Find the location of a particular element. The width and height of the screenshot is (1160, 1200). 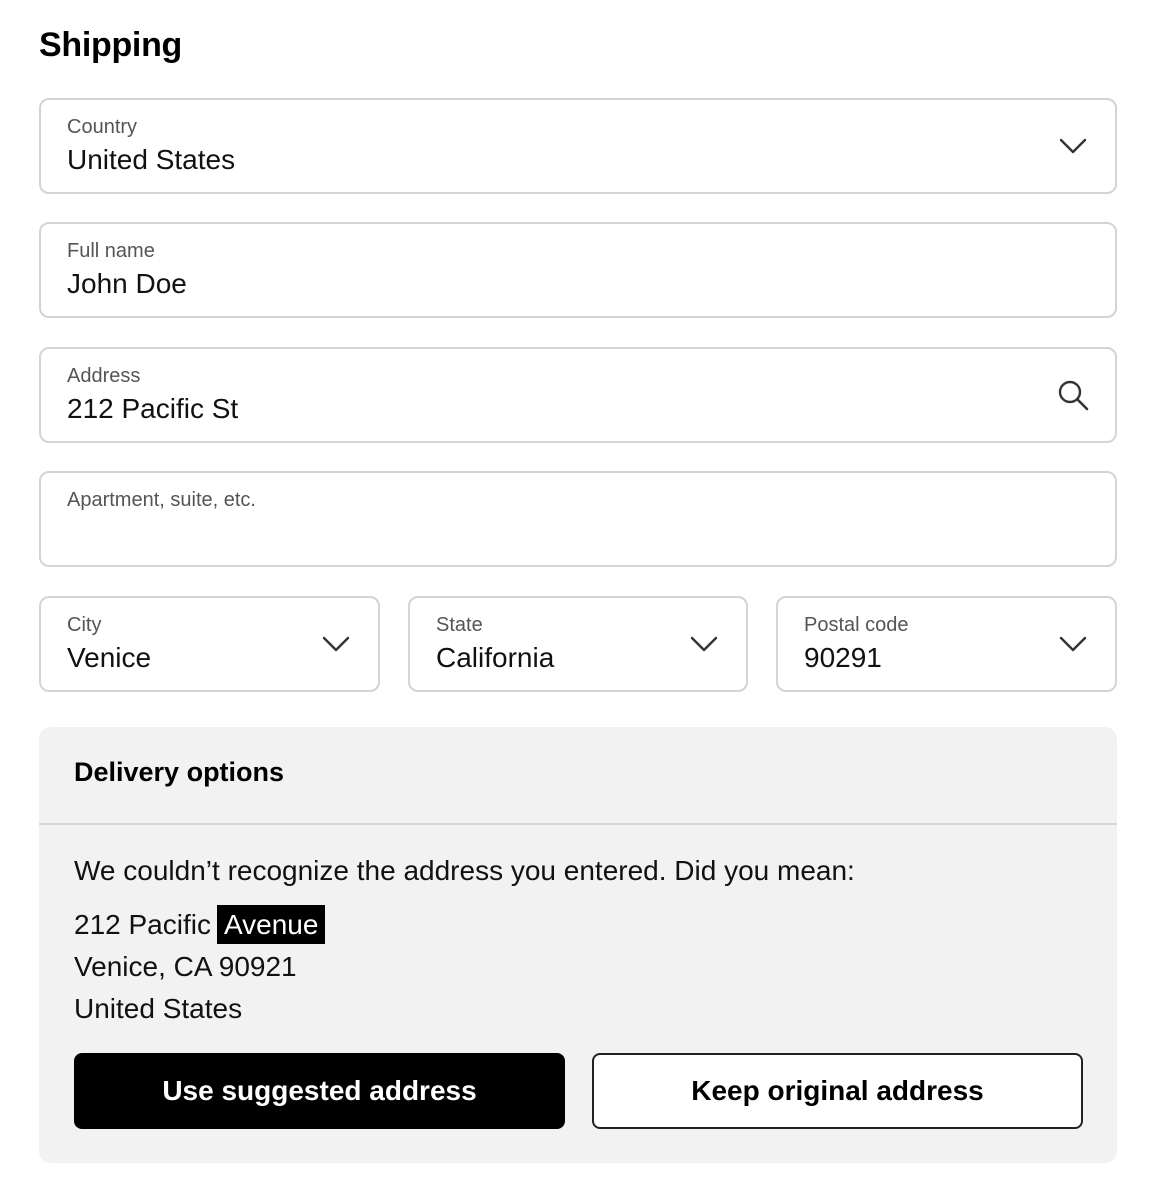

full-name-field: Full name John Doe is located at coordinates (578, 270).